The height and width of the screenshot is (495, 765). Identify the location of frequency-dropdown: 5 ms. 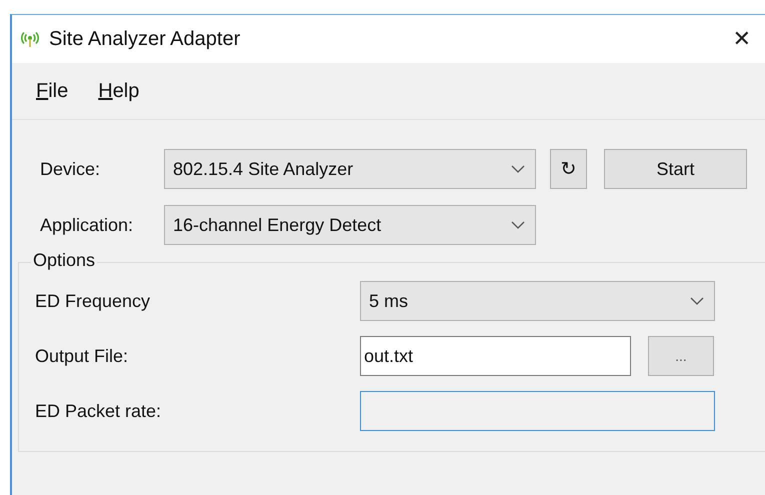
(537, 301).